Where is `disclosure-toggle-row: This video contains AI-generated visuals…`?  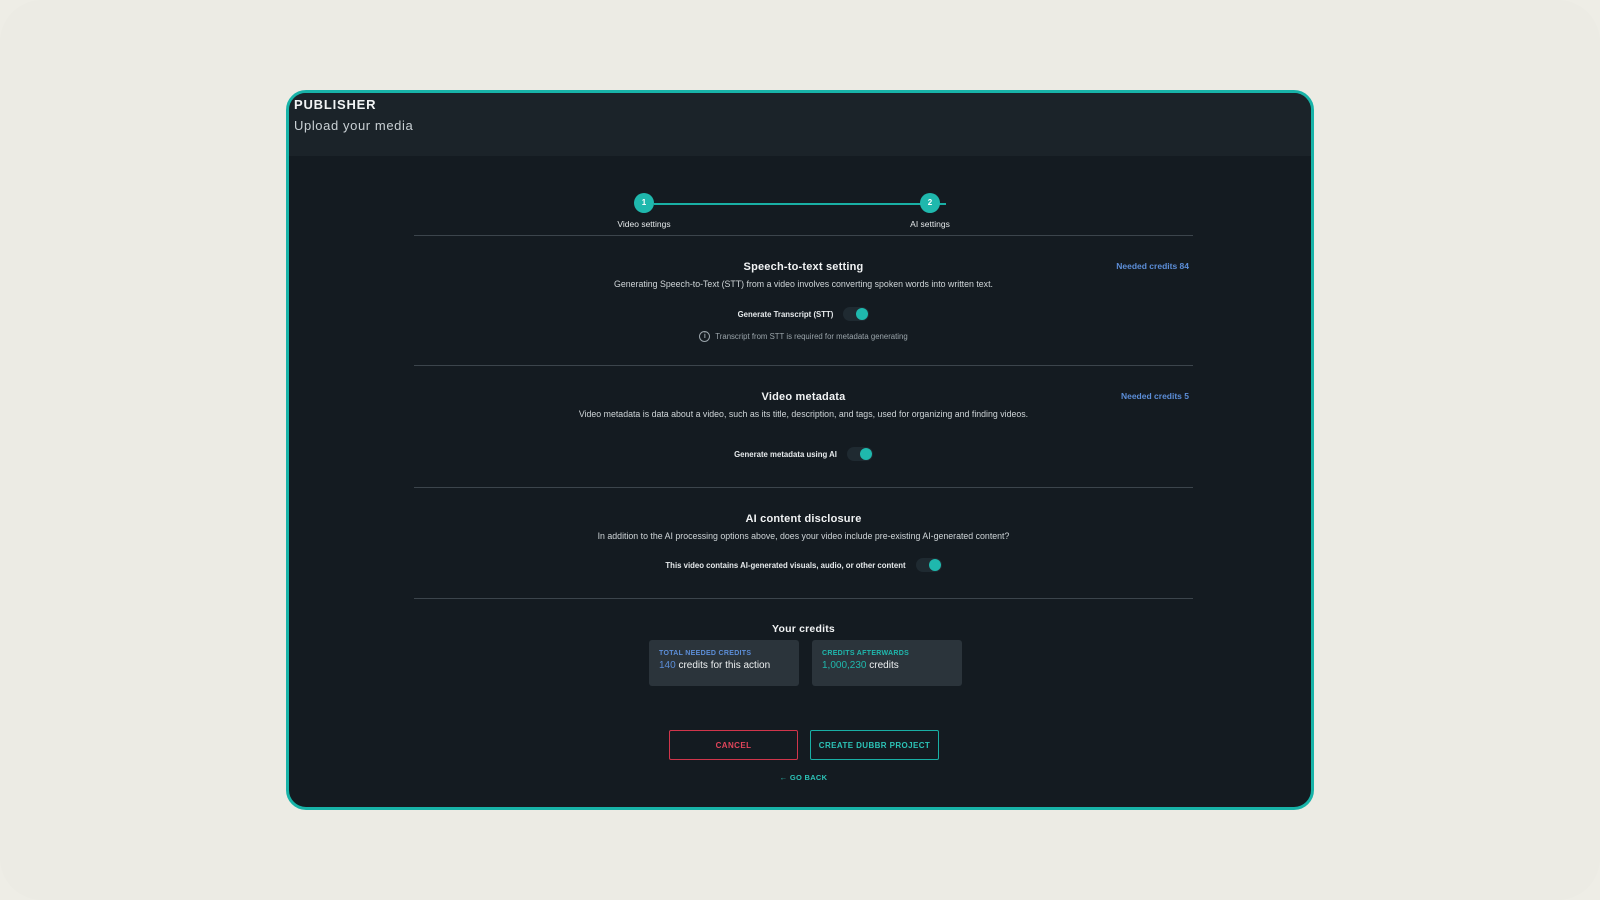
disclosure-toggle-row: This video contains AI-generated visuals… is located at coordinates (803, 565).